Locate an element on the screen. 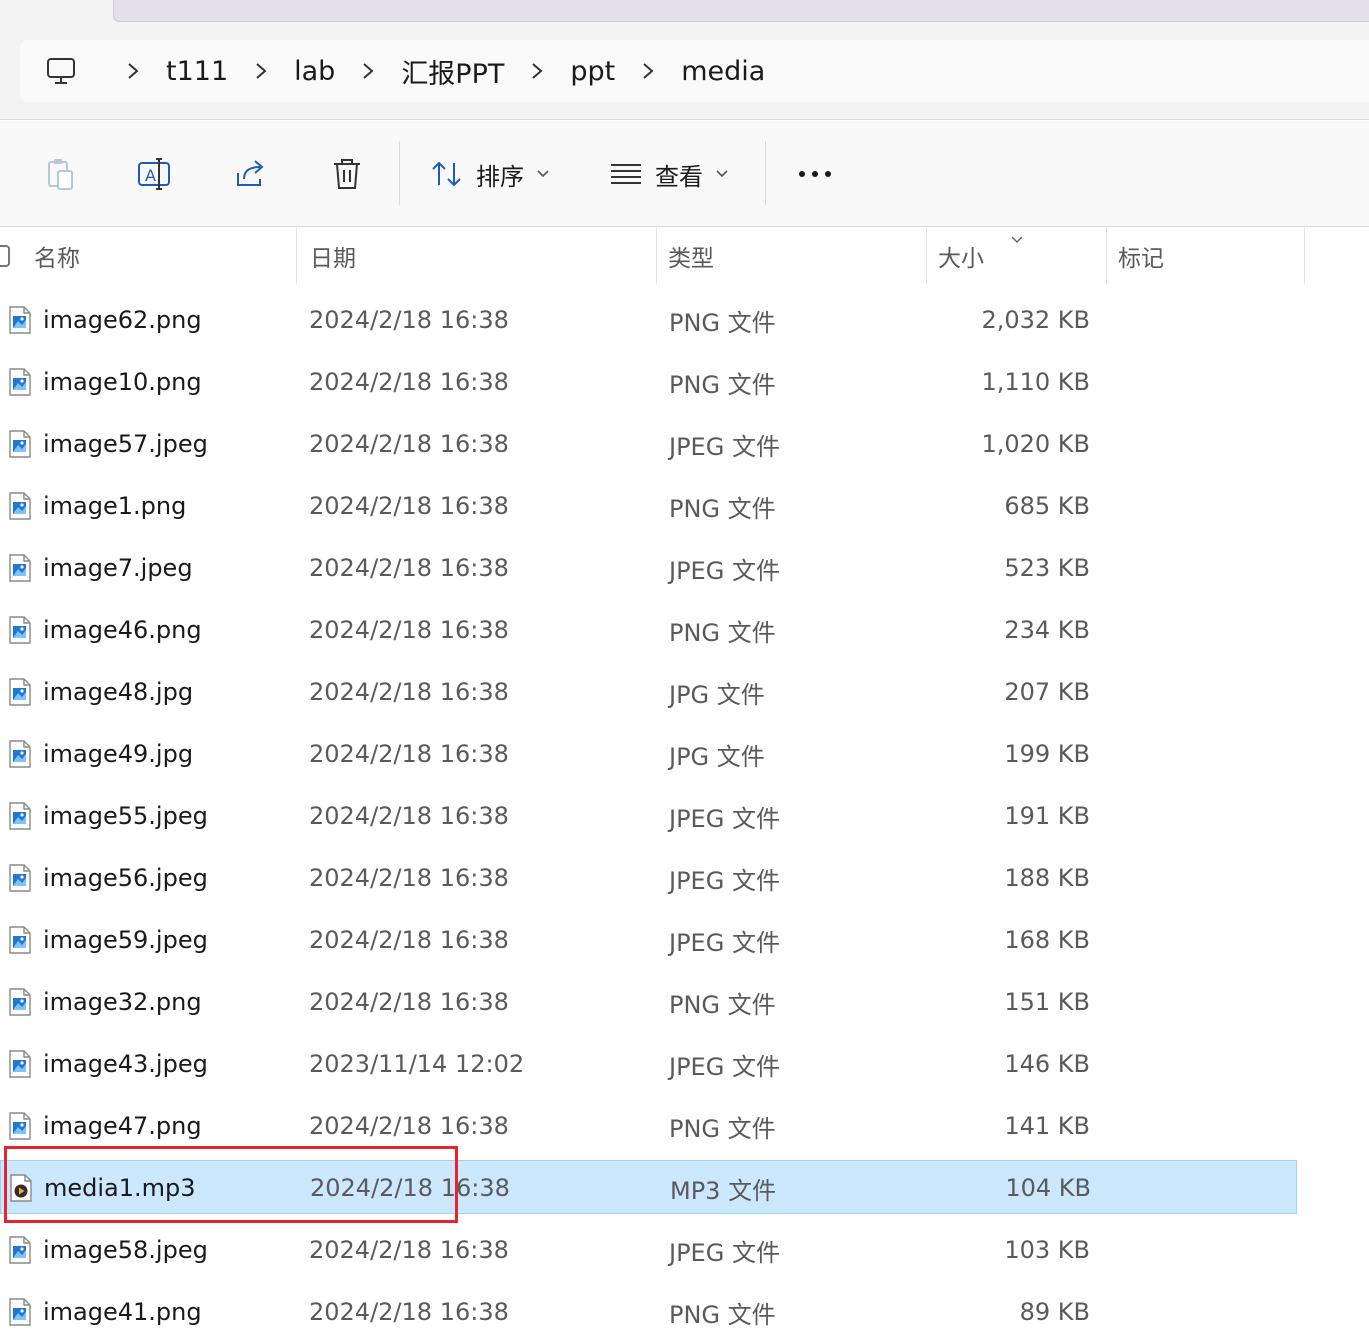 This screenshot has height=1339, width=1369. file-size: 103 KB is located at coordinates (1047, 1250).